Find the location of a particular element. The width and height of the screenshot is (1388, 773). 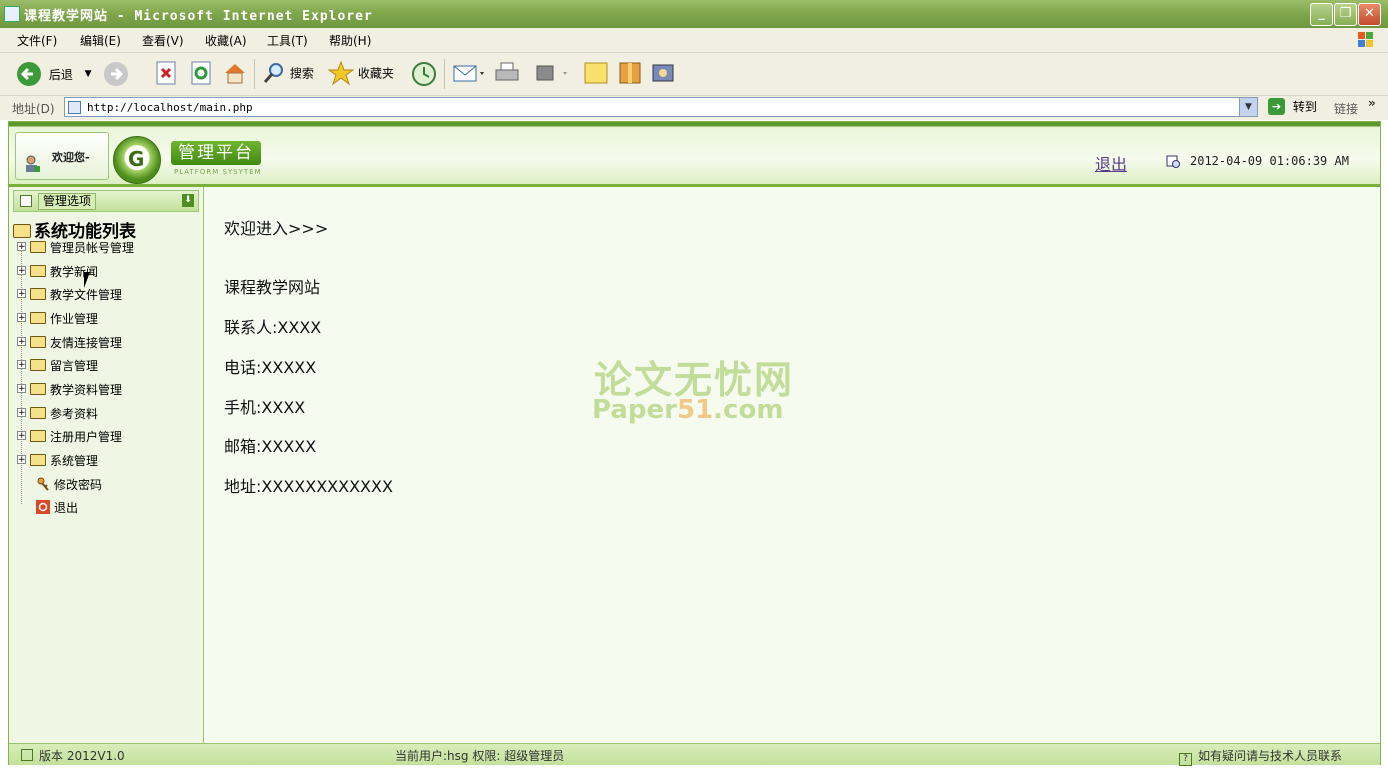

history-icon is located at coordinates (424, 74).